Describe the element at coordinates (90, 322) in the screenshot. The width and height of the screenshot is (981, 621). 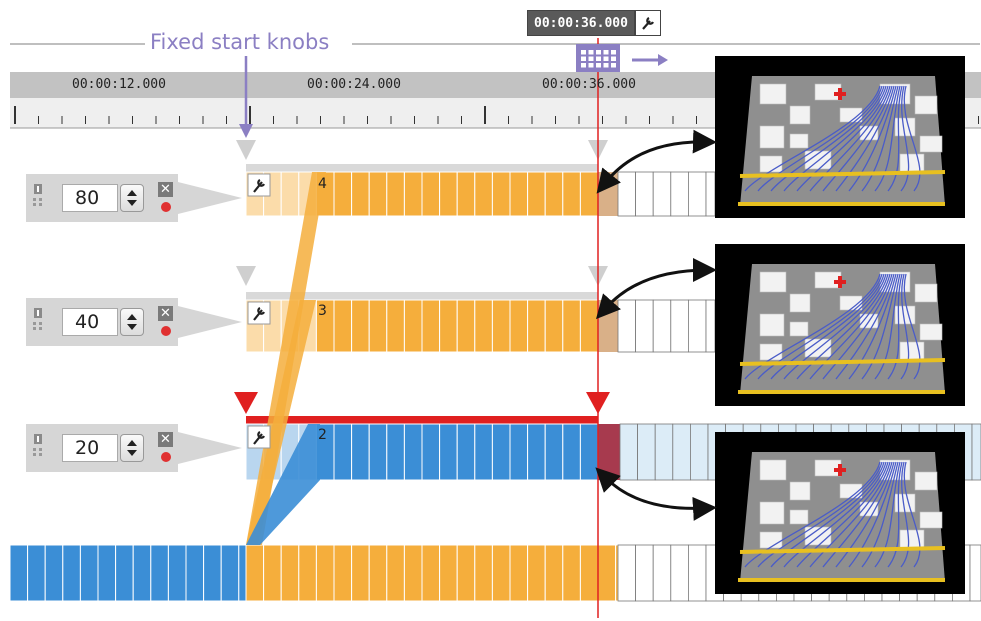
I see `value-input: 40` at that location.